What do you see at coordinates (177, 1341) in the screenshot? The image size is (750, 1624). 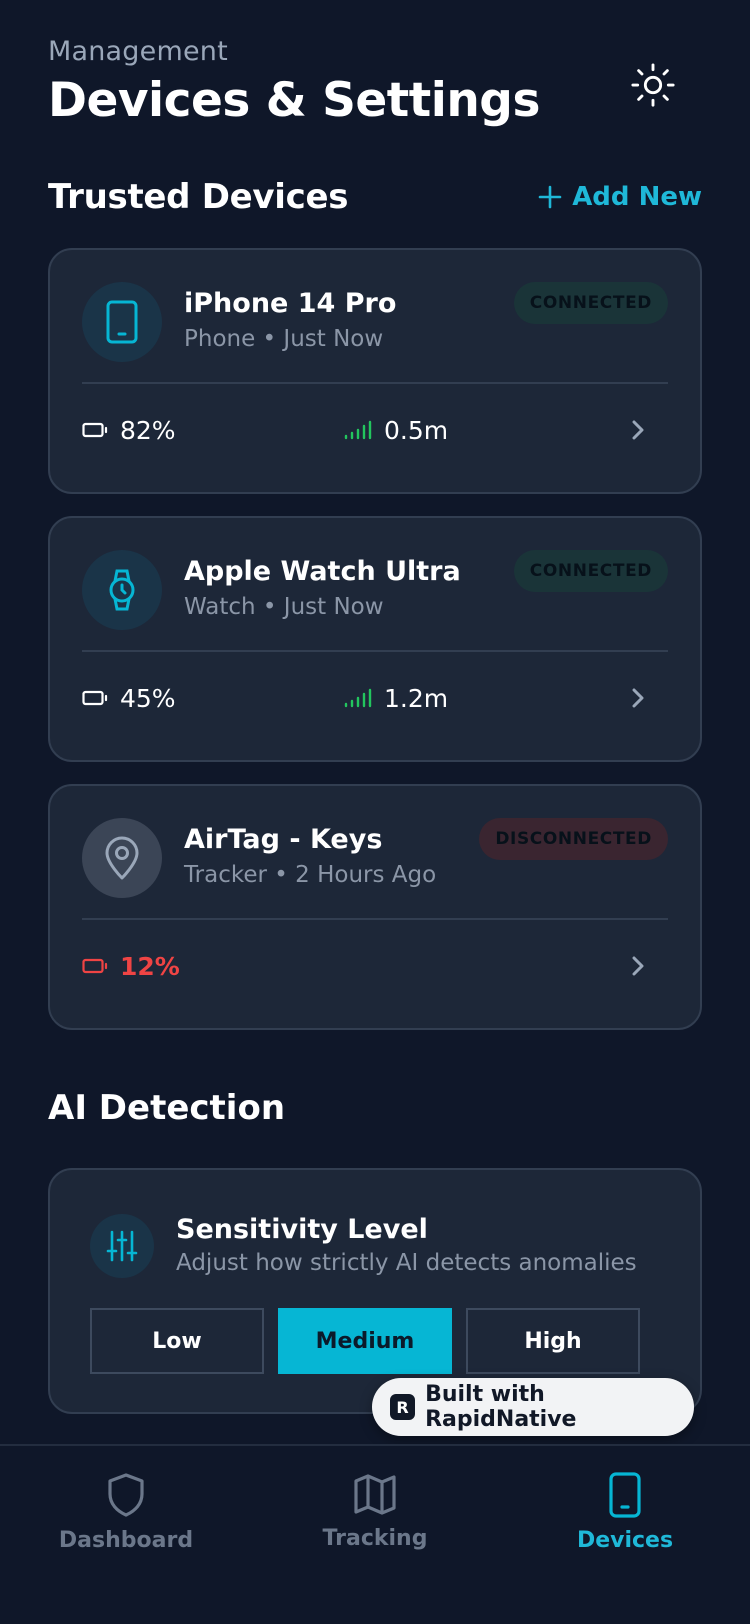 I see `sensitivity-option-low: Low` at bounding box center [177, 1341].